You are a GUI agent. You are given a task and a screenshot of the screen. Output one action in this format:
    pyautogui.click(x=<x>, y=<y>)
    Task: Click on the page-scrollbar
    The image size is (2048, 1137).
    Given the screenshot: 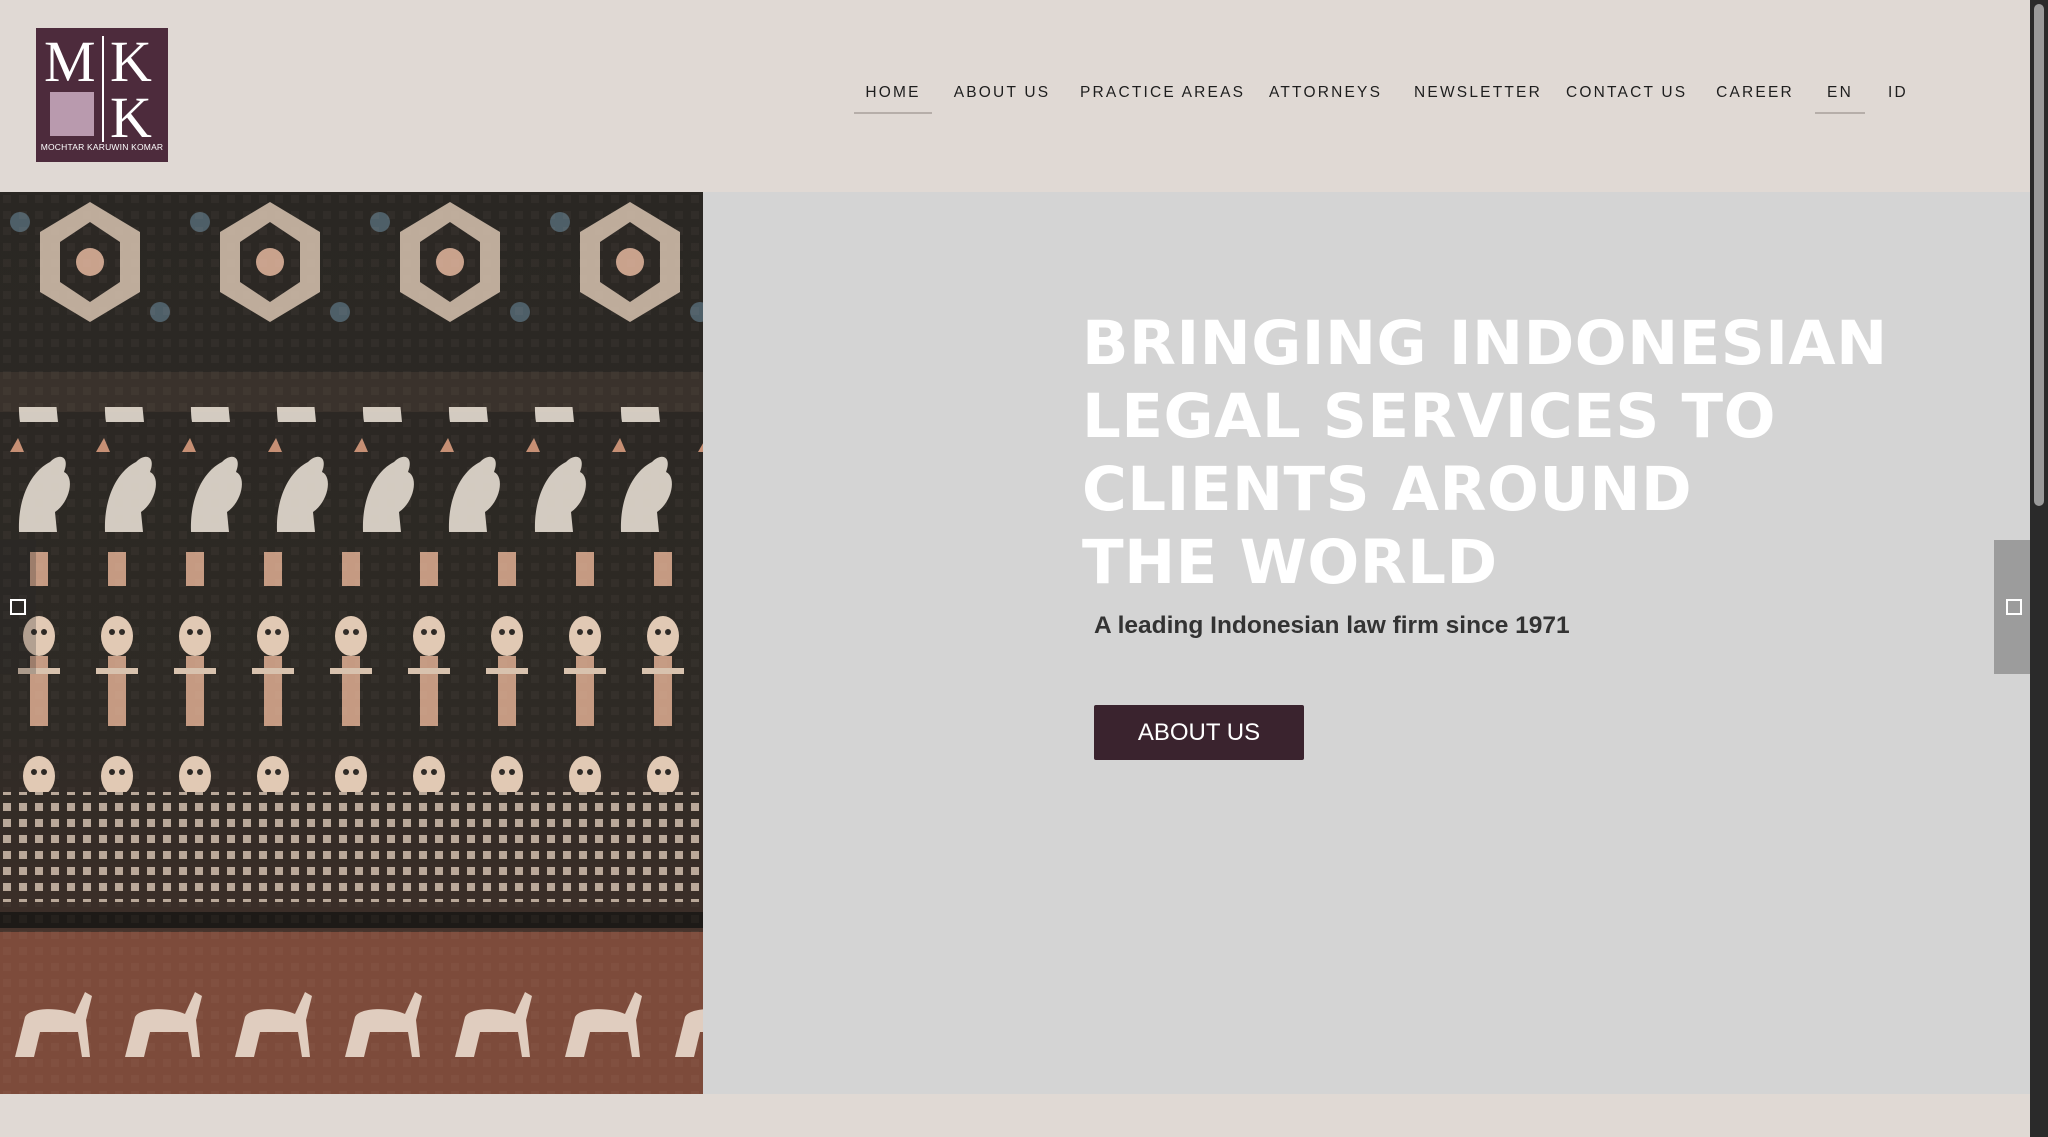 What is the action you would take?
    pyautogui.click(x=2039, y=568)
    